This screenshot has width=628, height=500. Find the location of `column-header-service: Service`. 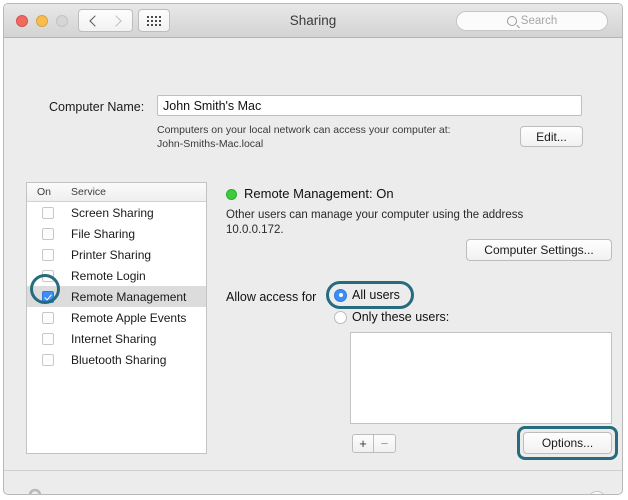

column-header-service: Service is located at coordinates (89, 192).